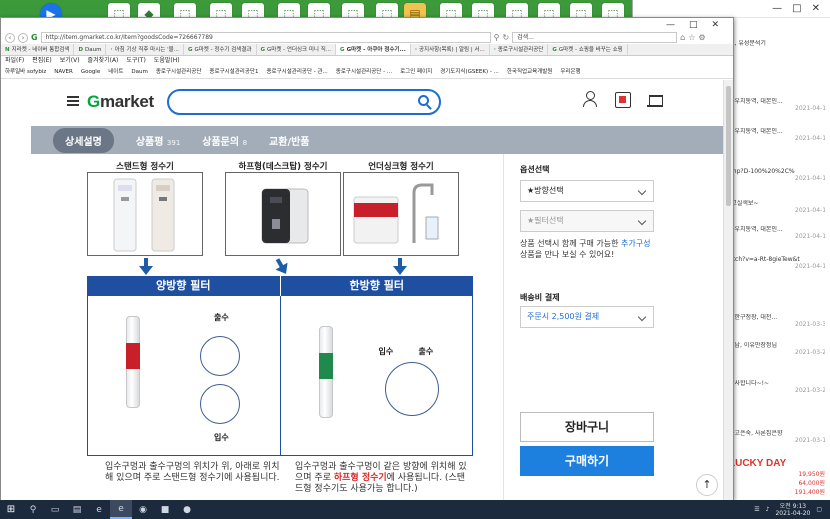  I want to click on bookmark-item: 종로구시설관리공단1, so click(233, 72).